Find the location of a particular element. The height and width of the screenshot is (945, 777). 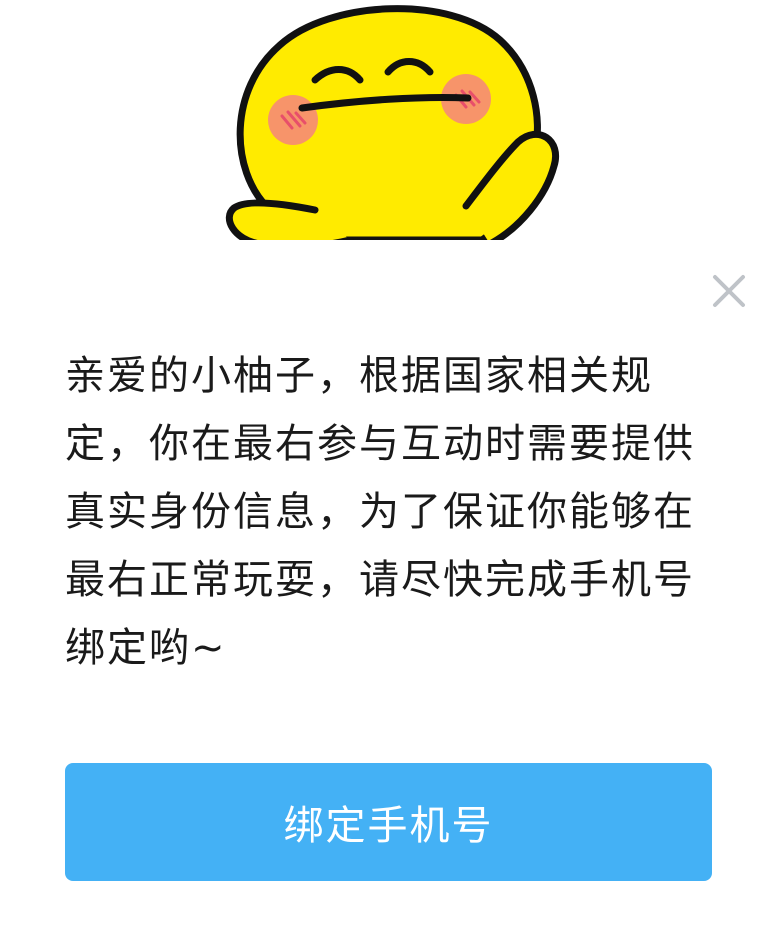

close-icon is located at coordinates (729, 291).